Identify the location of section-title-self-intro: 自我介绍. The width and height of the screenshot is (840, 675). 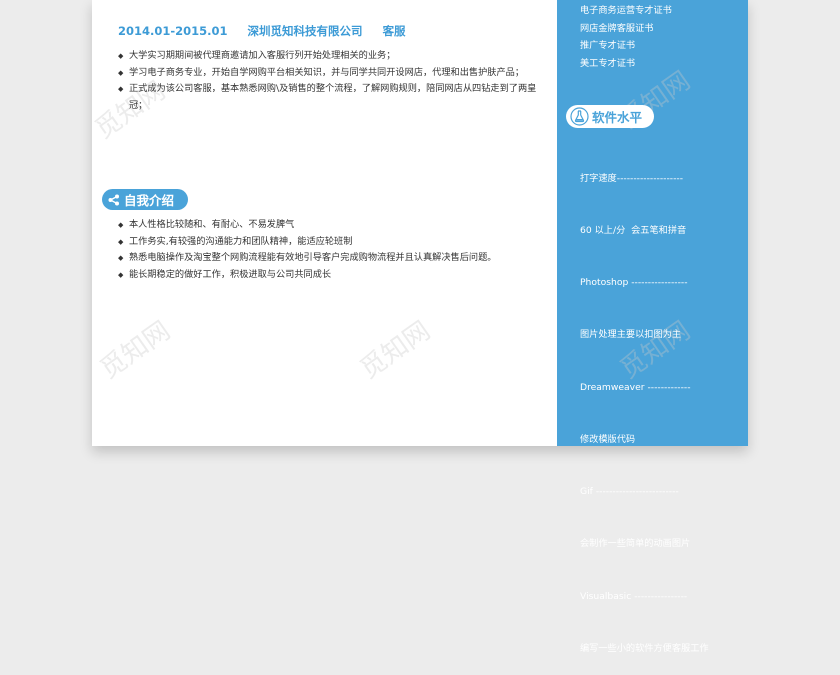
(145, 199).